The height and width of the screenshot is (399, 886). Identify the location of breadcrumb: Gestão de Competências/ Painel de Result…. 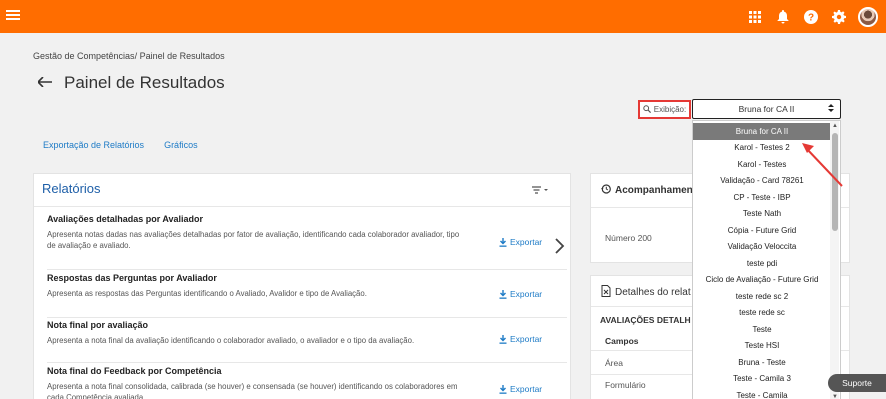
(129, 56).